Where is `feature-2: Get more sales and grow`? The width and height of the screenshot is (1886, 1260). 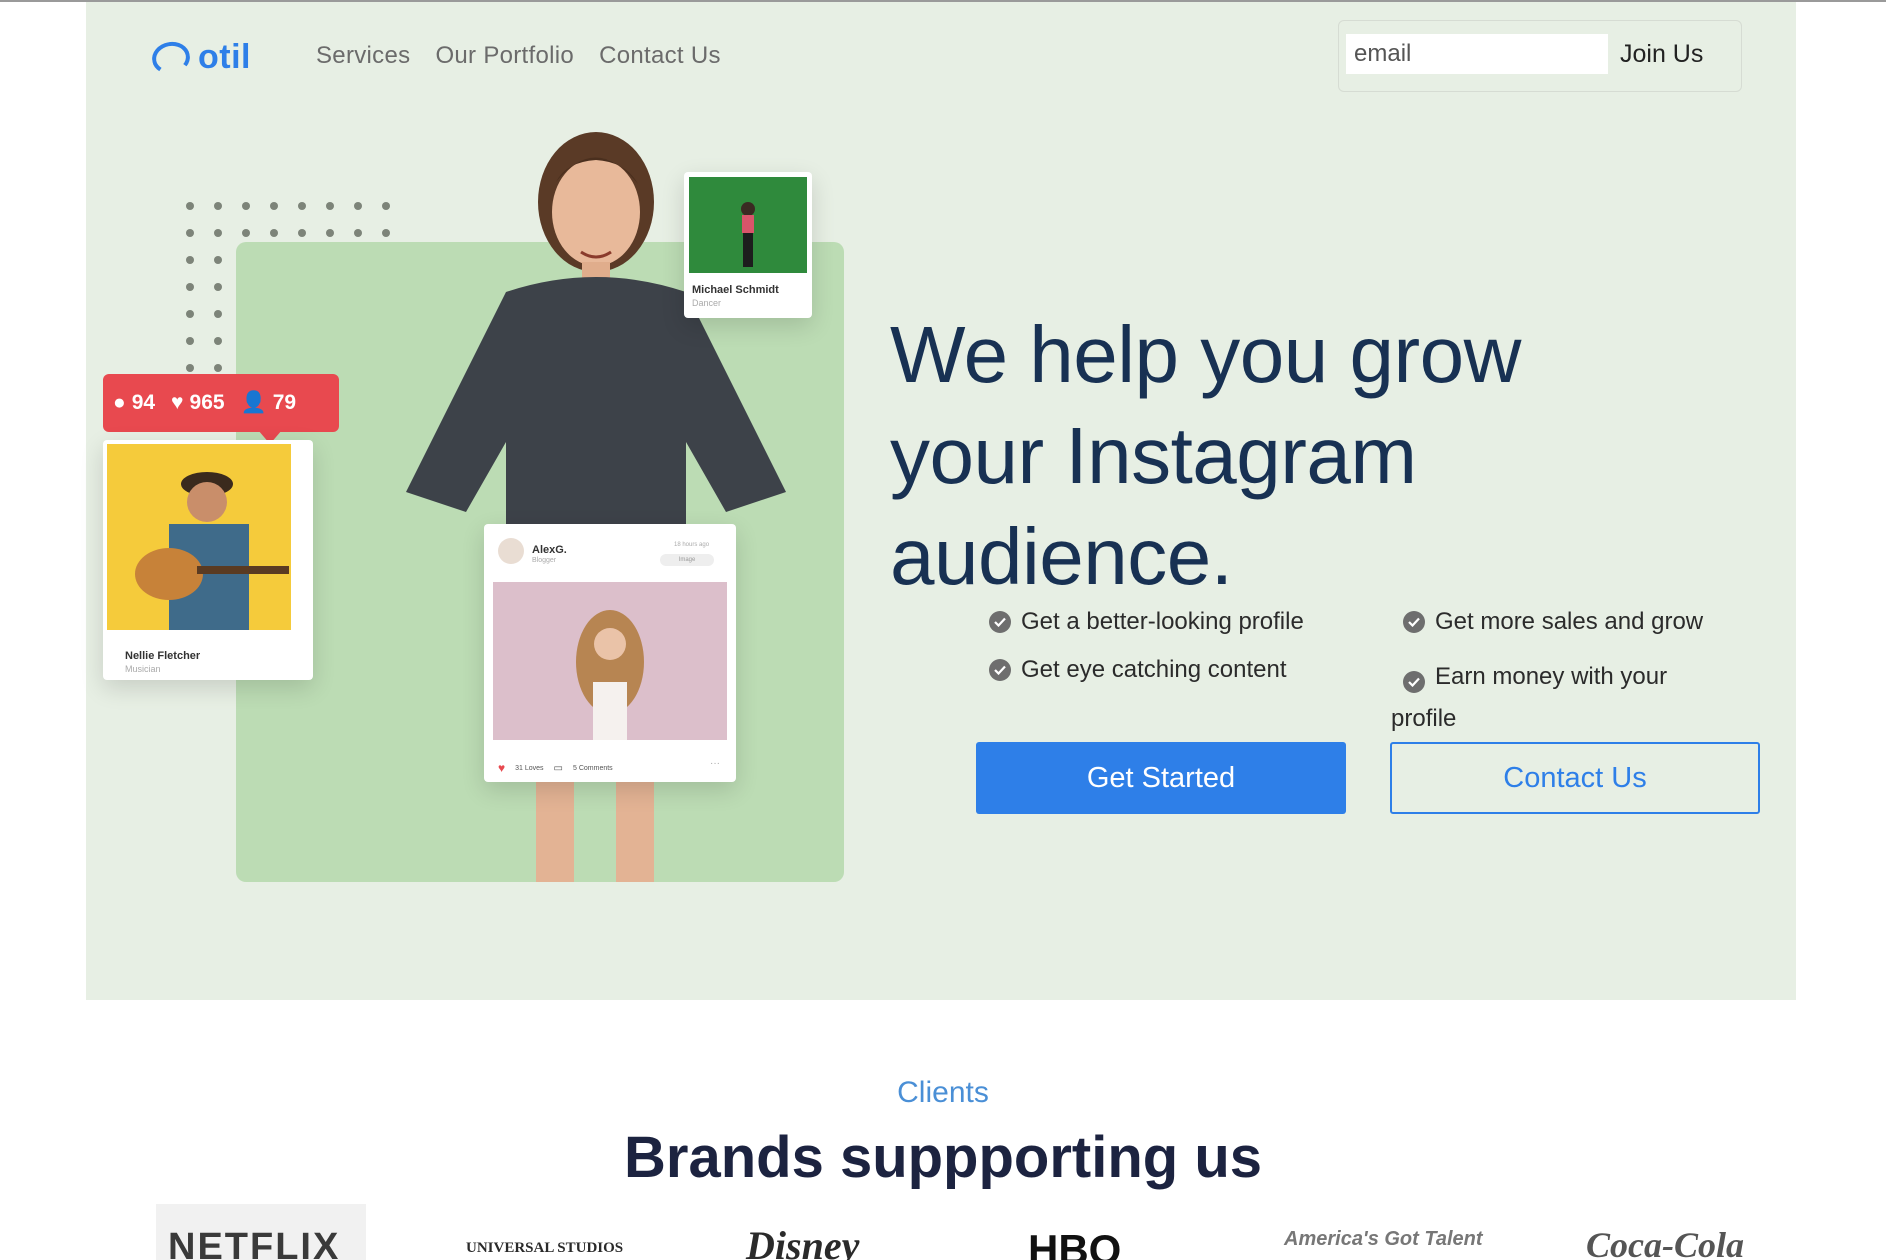
feature-2: Get more sales and grow is located at coordinates (1553, 622).